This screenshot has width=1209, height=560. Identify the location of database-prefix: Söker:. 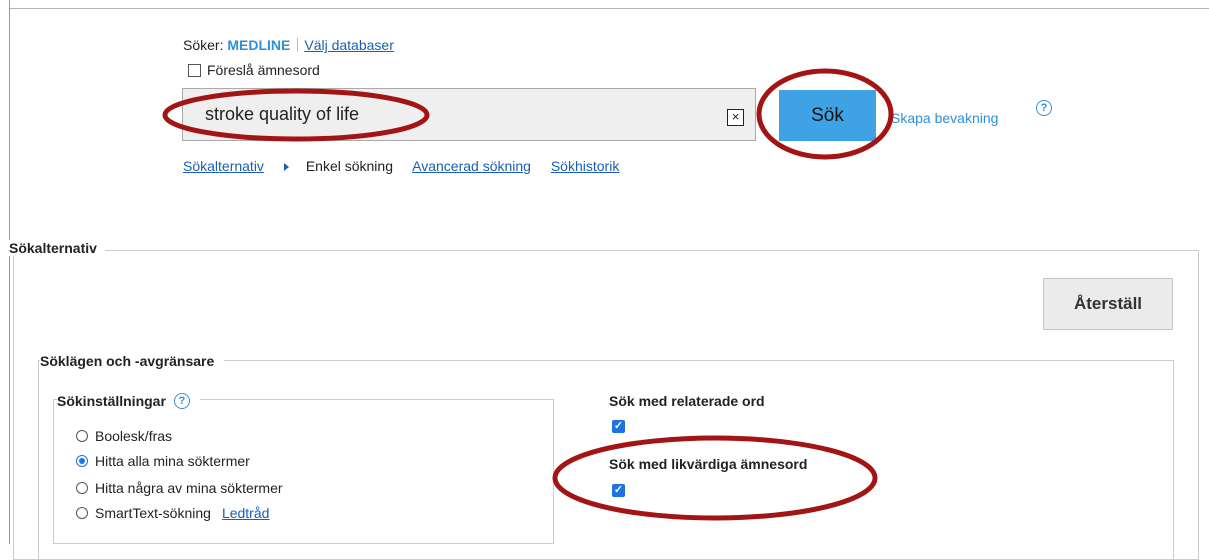
(203, 45).